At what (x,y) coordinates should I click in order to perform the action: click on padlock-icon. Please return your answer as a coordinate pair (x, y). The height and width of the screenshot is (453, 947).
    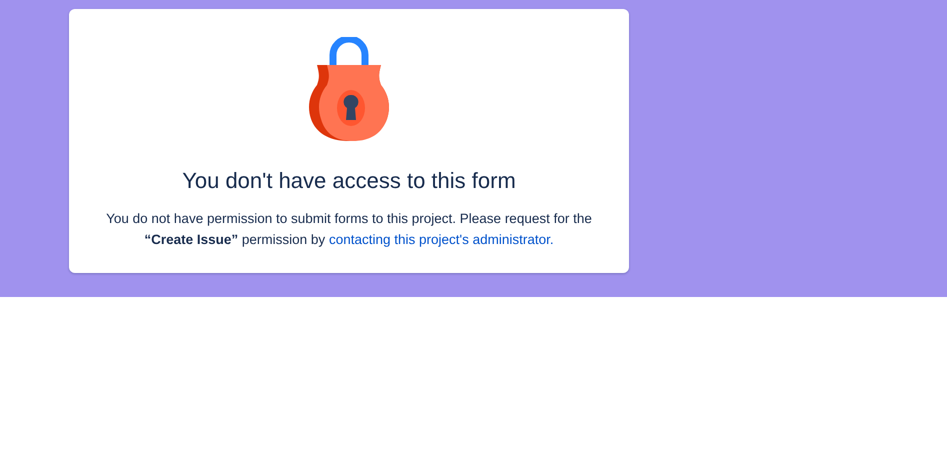
    Looking at the image, I should click on (349, 90).